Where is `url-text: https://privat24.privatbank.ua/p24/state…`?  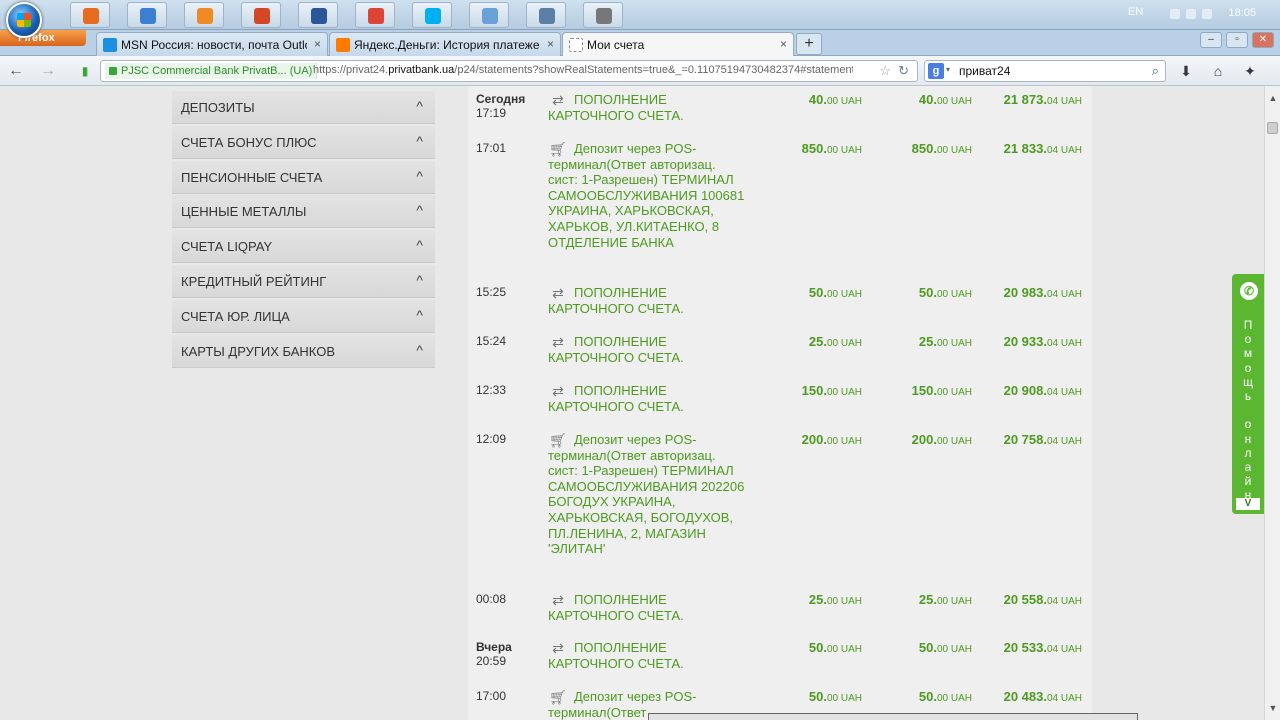
url-text: https://privat24.privatbank.ua/p24/state… is located at coordinates (583, 70).